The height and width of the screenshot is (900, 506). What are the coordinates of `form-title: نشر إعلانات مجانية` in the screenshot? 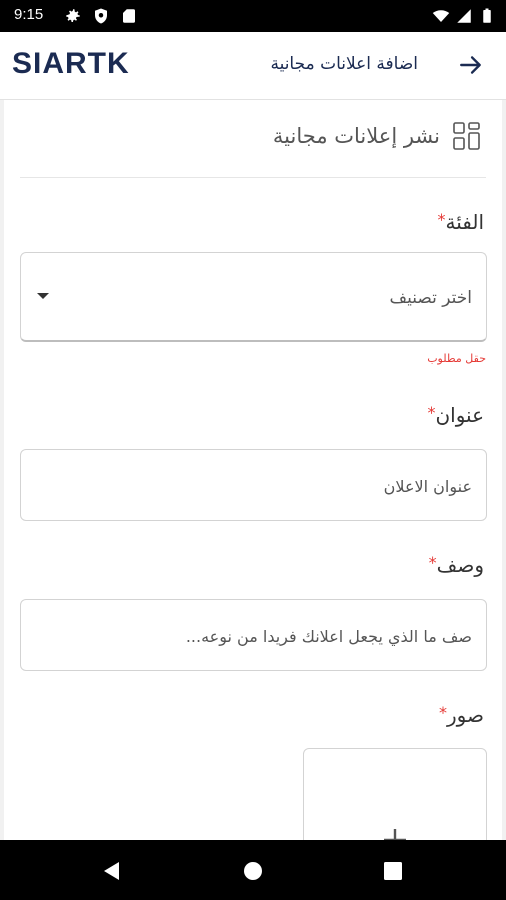 It's located at (356, 136).